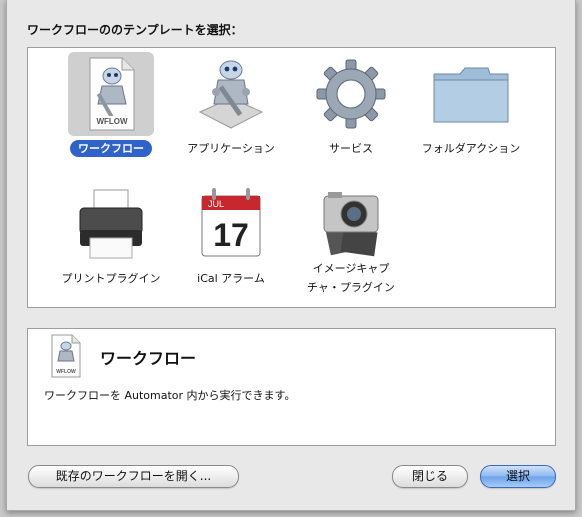 This screenshot has width=582, height=517. Describe the element at coordinates (231, 148) in the screenshot. I see `template-label: アプリケーション` at that location.